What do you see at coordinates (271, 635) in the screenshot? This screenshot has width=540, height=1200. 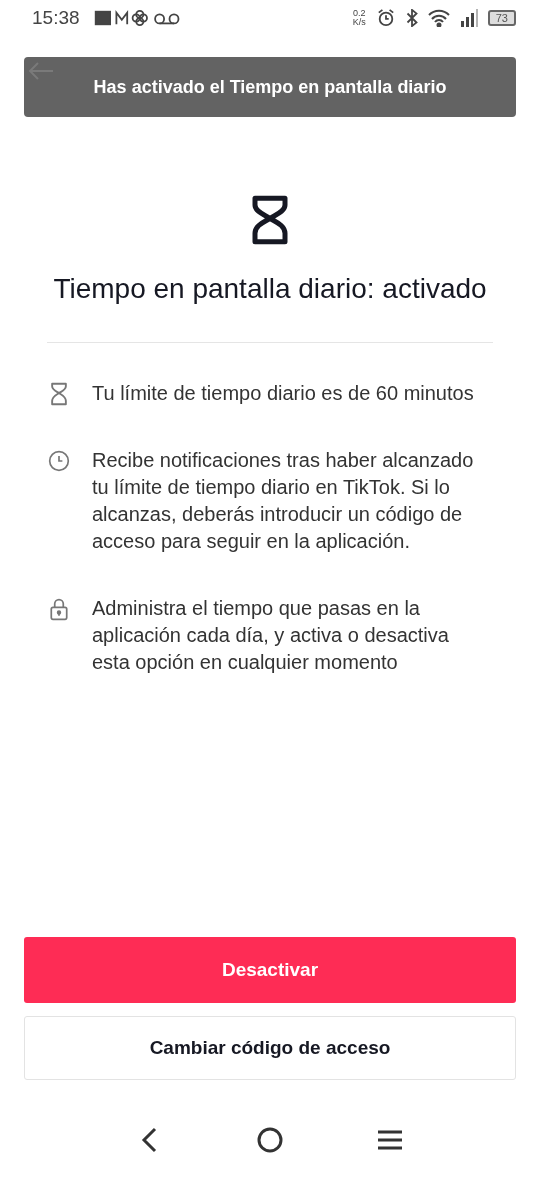 I see `info-text: Administra el tiempo que pasas en la aplicación cada día, y activa o desactiva esta opción en cualquier momento` at bounding box center [271, 635].